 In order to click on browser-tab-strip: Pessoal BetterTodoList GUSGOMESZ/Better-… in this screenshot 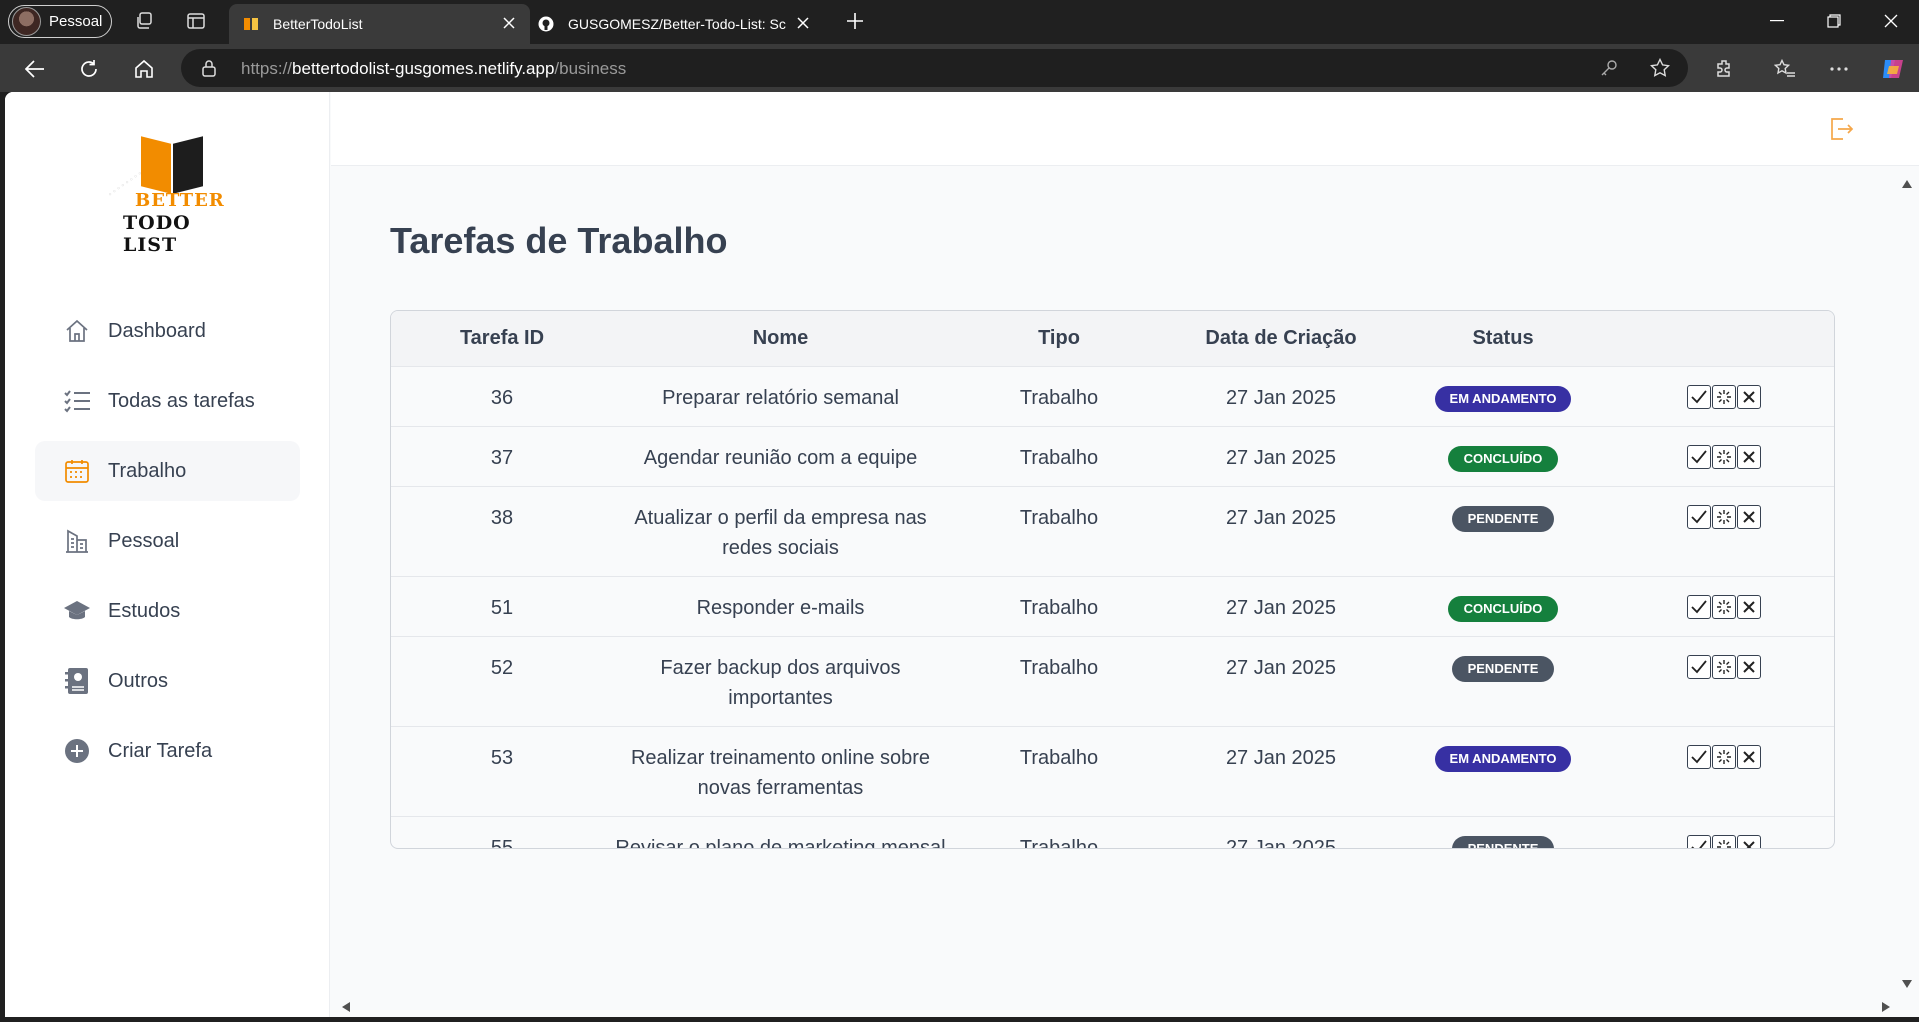, I will do `click(959, 22)`.